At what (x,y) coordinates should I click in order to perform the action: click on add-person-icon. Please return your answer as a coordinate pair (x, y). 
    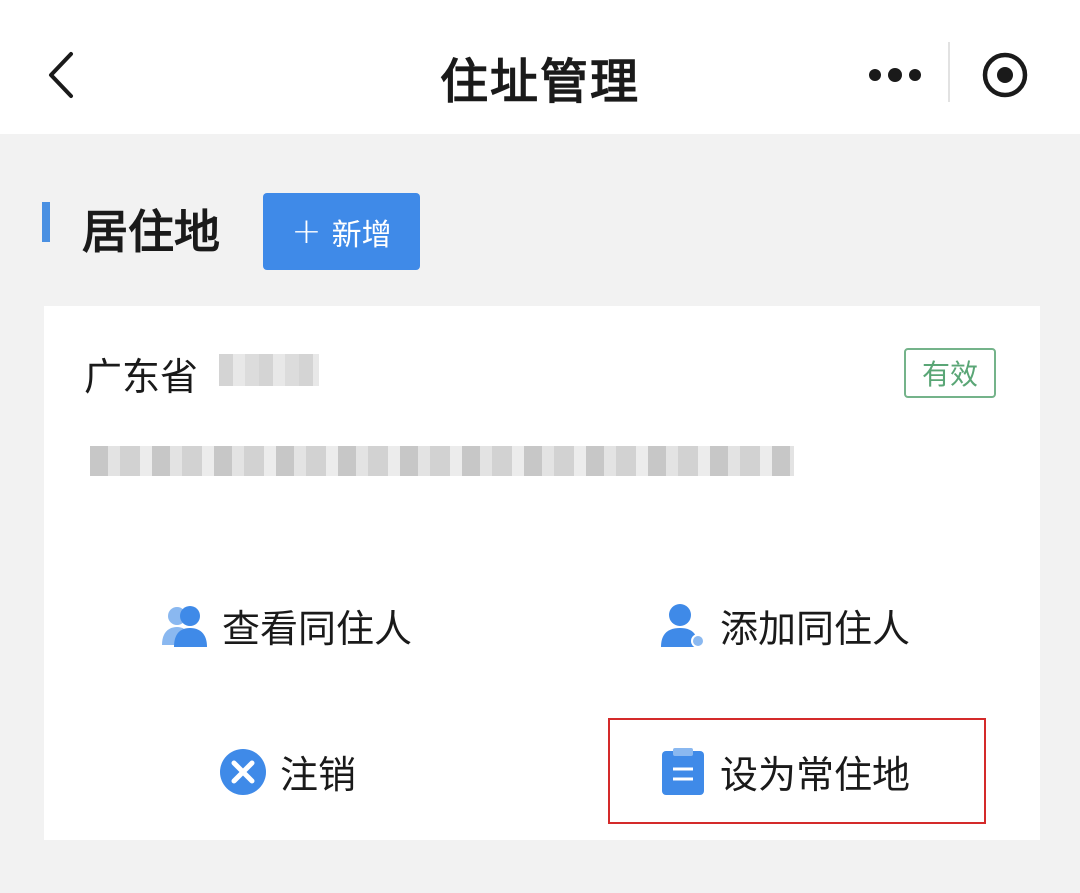
    Looking at the image, I should click on (683, 626).